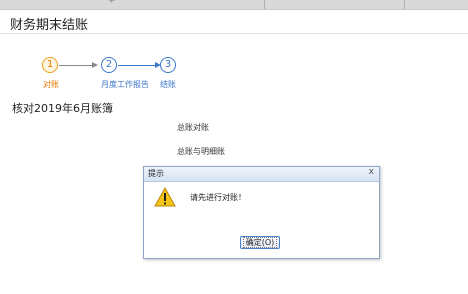  Describe the element at coordinates (193, 127) in the screenshot. I see `check-item-general-ledger: 总账对账` at that location.